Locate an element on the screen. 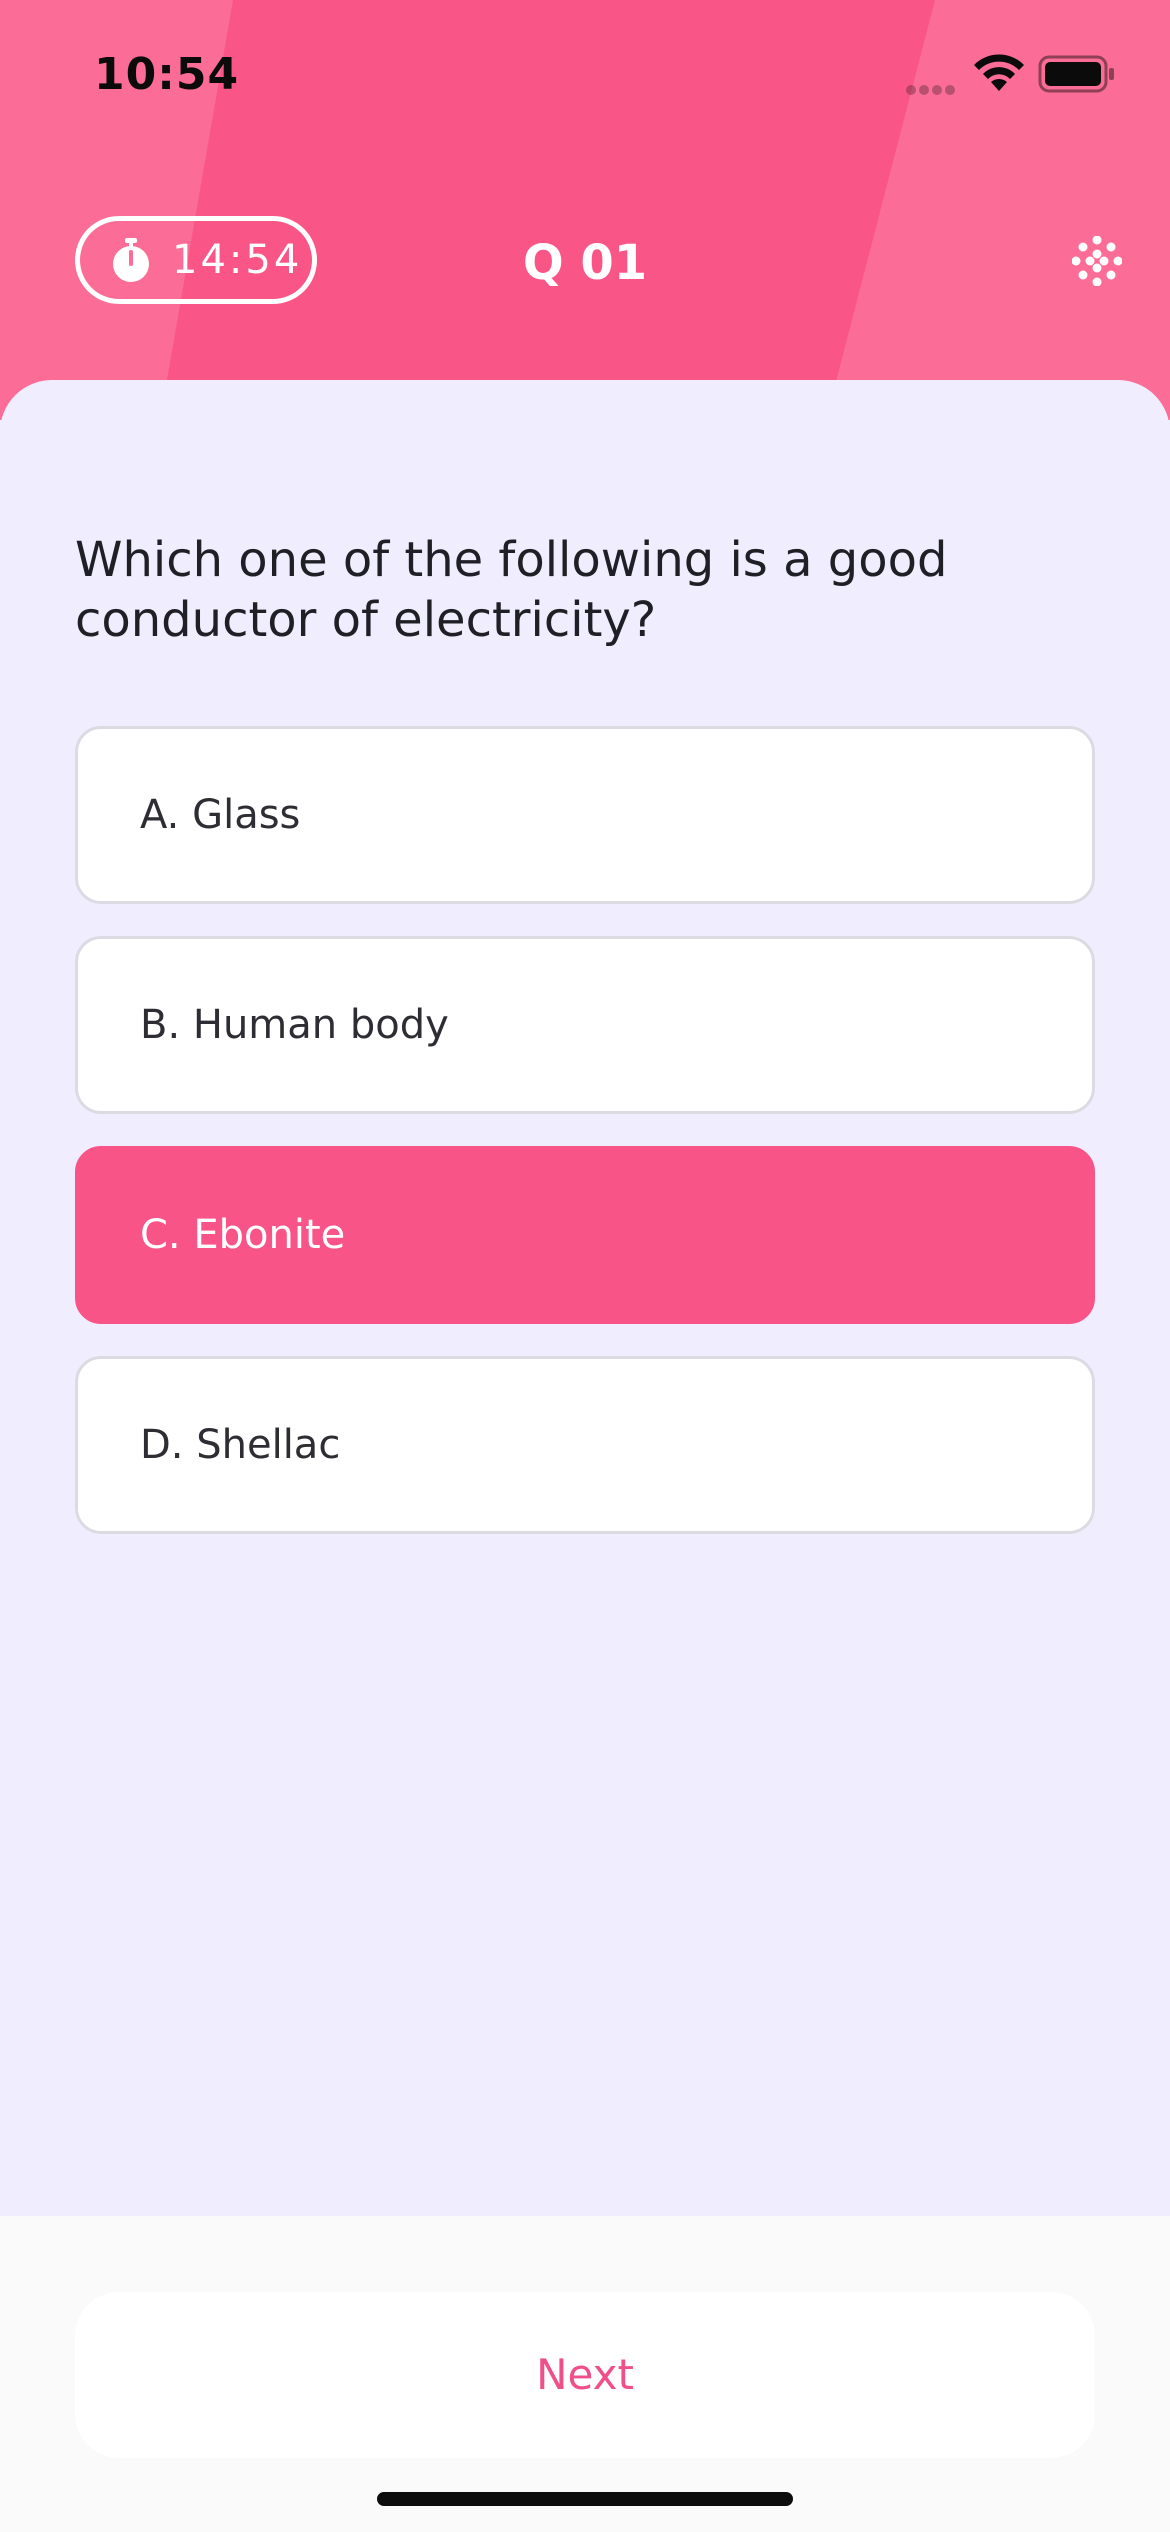 This screenshot has height=2532, width=1170. option-c: C. Ebonite is located at coordinates (585, 1235).